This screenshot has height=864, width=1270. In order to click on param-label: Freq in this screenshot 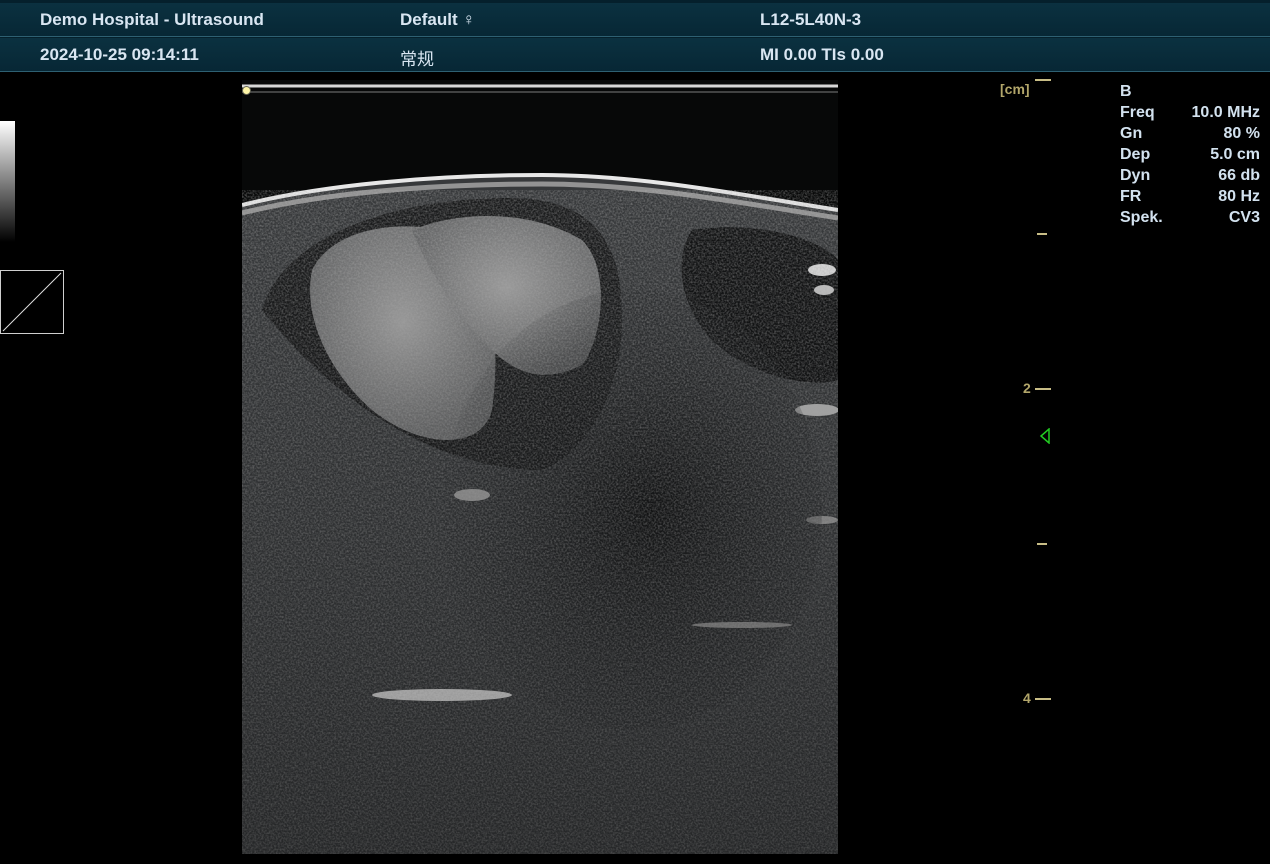, I will do `click(1137, 112)`.